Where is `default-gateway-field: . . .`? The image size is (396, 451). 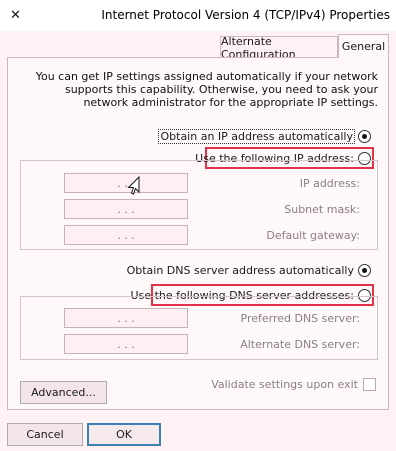
default-gateway-field: . . . is located at coordinates (126, 235).